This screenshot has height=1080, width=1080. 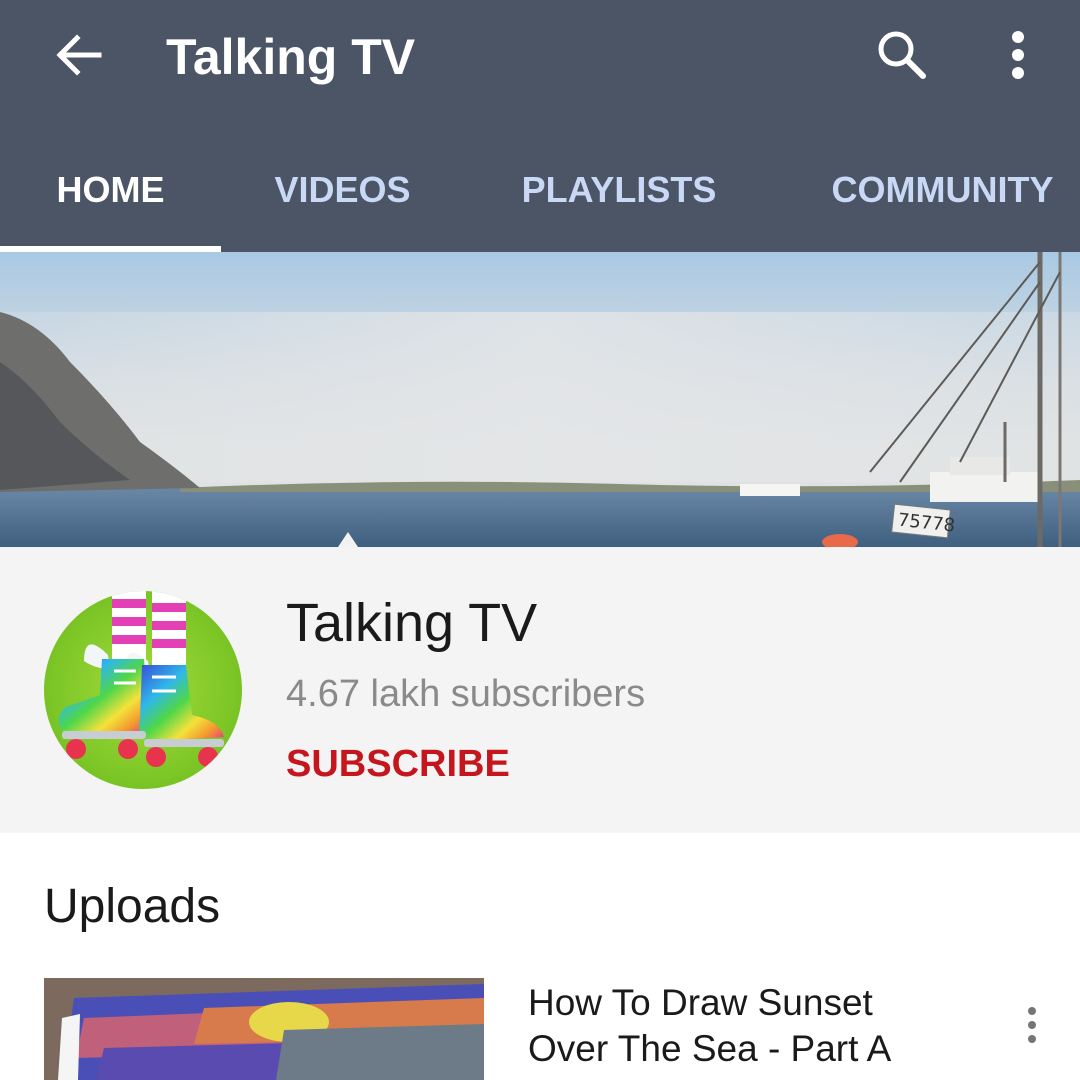 I want to click on roller-skates-icon, so click(x=143, y=690).